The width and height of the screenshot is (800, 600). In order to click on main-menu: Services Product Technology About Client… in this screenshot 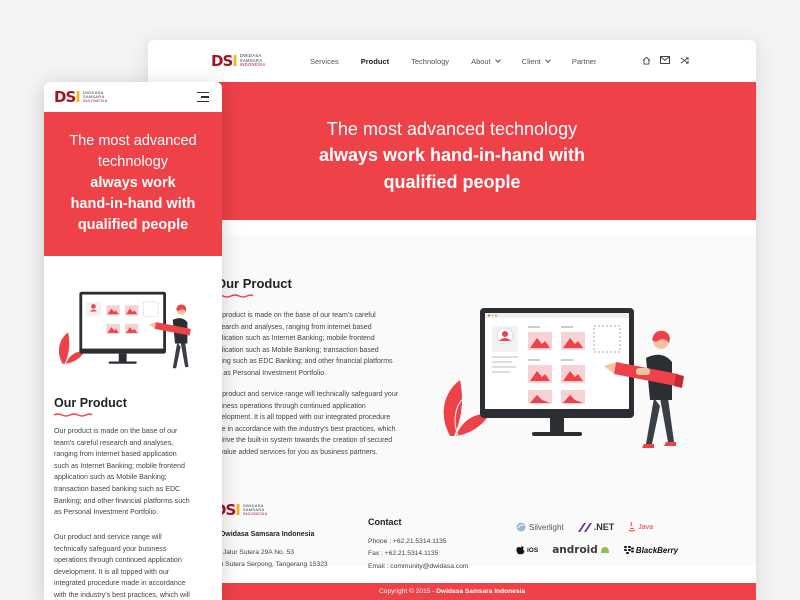, I will do `click(464, 61)`.